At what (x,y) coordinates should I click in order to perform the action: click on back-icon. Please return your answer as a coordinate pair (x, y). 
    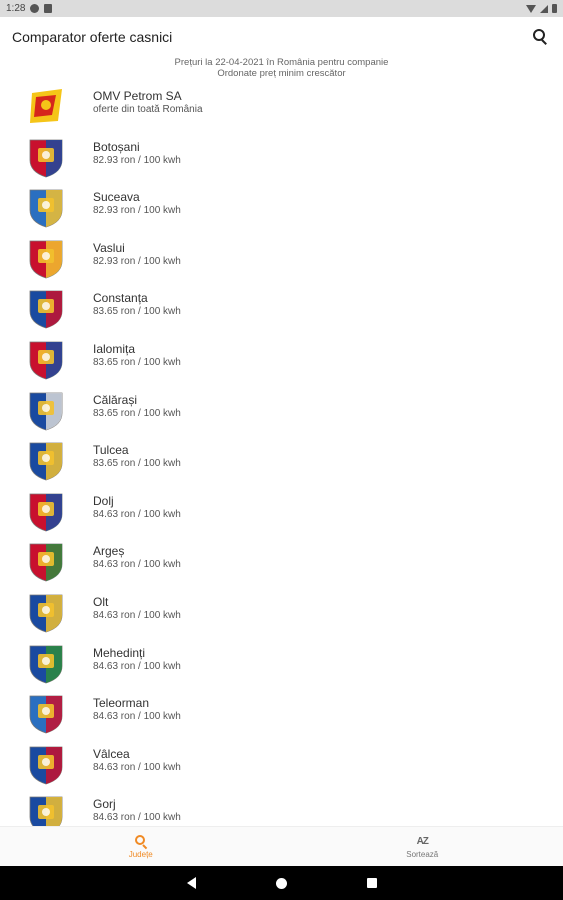
    Looking at the image, I should click on (191, 883).